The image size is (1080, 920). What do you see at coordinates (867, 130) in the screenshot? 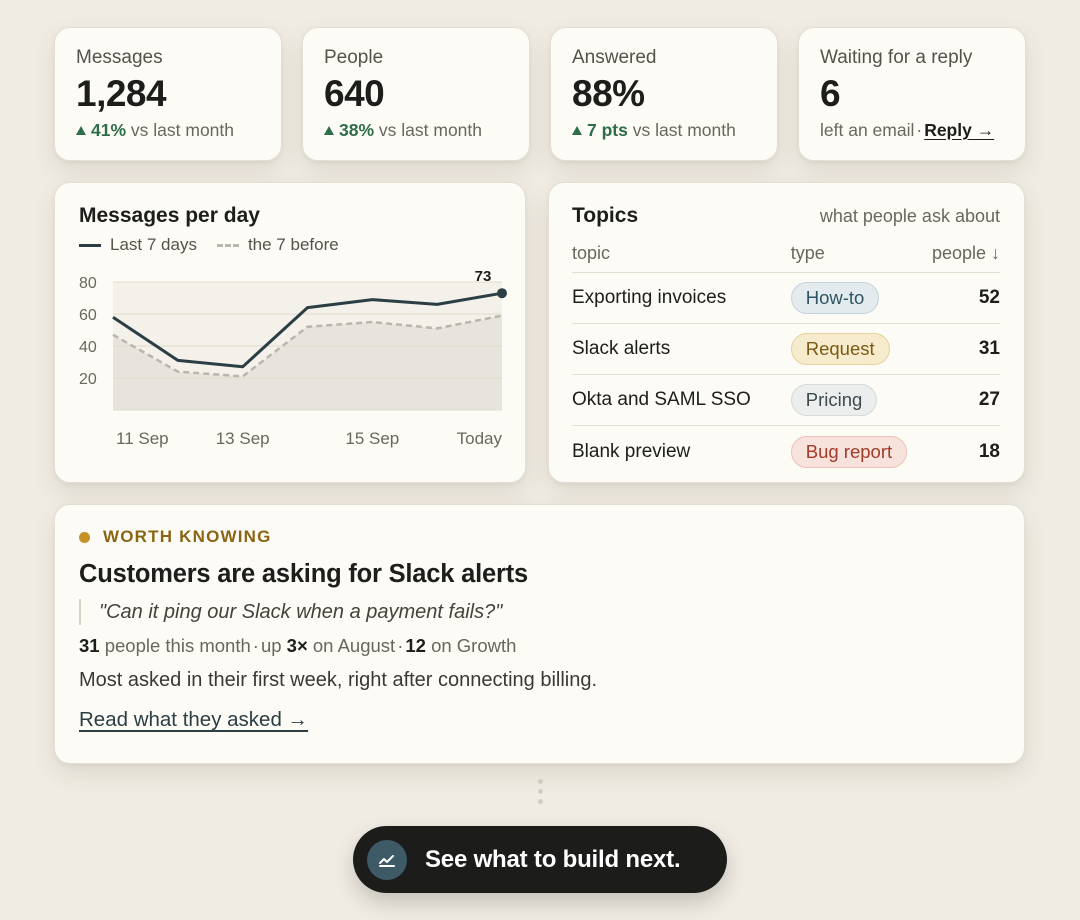
I see `waiting-note: left an email` at bounding box center [867, 130].